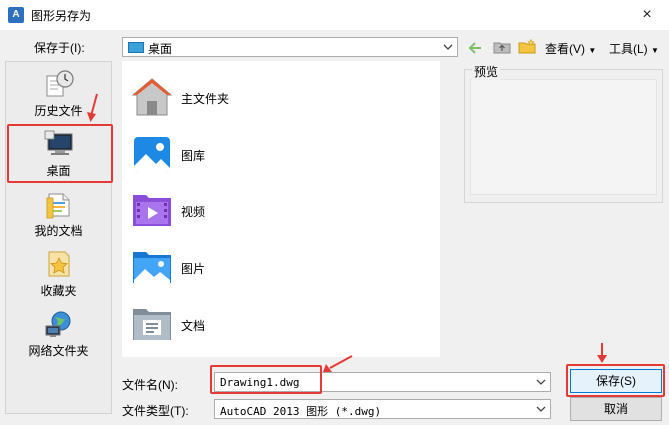  What do you see at coordinates (16, 15) in the screenshot?
I see `app-icon: A` at bounding box center [16, 15].